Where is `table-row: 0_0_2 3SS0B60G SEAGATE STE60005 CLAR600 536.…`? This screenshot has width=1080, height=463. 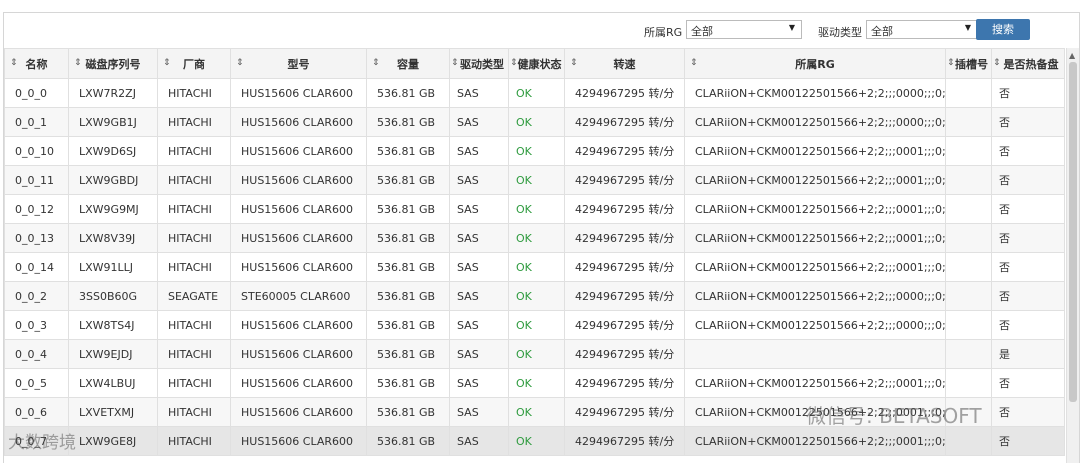
table-row: 0_0_2 3SS0B60G SEAGATE STE60005 CLAR600 536.… is located at coordinates (534, 296).